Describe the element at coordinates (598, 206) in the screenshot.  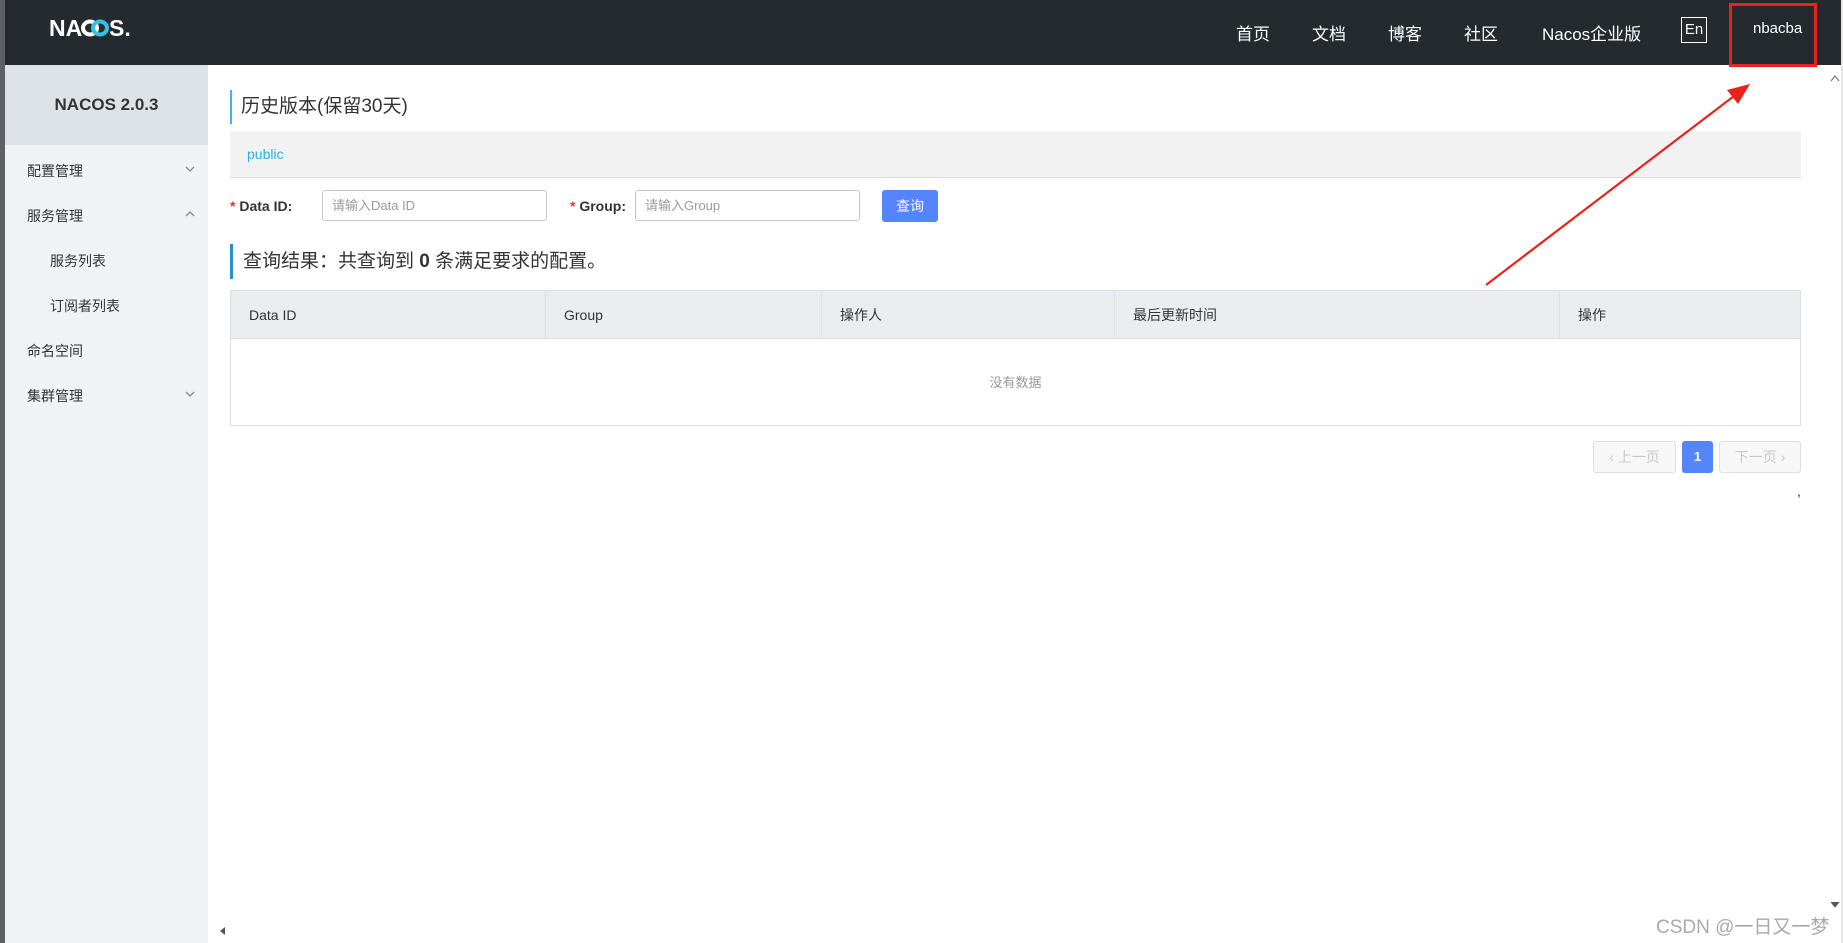
I see `group-label: * Group:` at that location.